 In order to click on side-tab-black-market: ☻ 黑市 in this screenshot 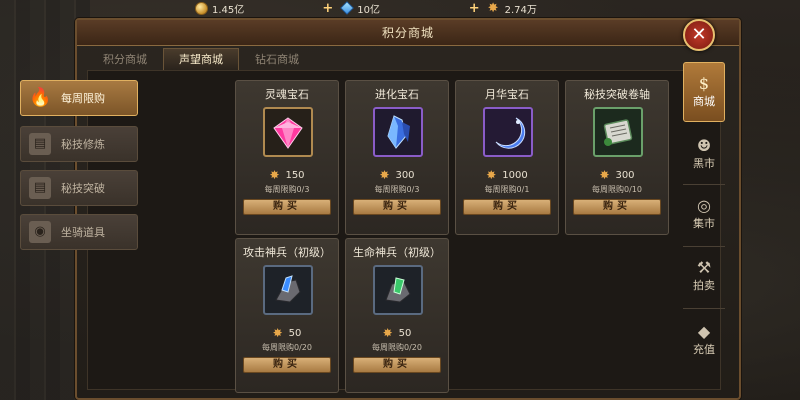, I will do `click(704, 154)`.